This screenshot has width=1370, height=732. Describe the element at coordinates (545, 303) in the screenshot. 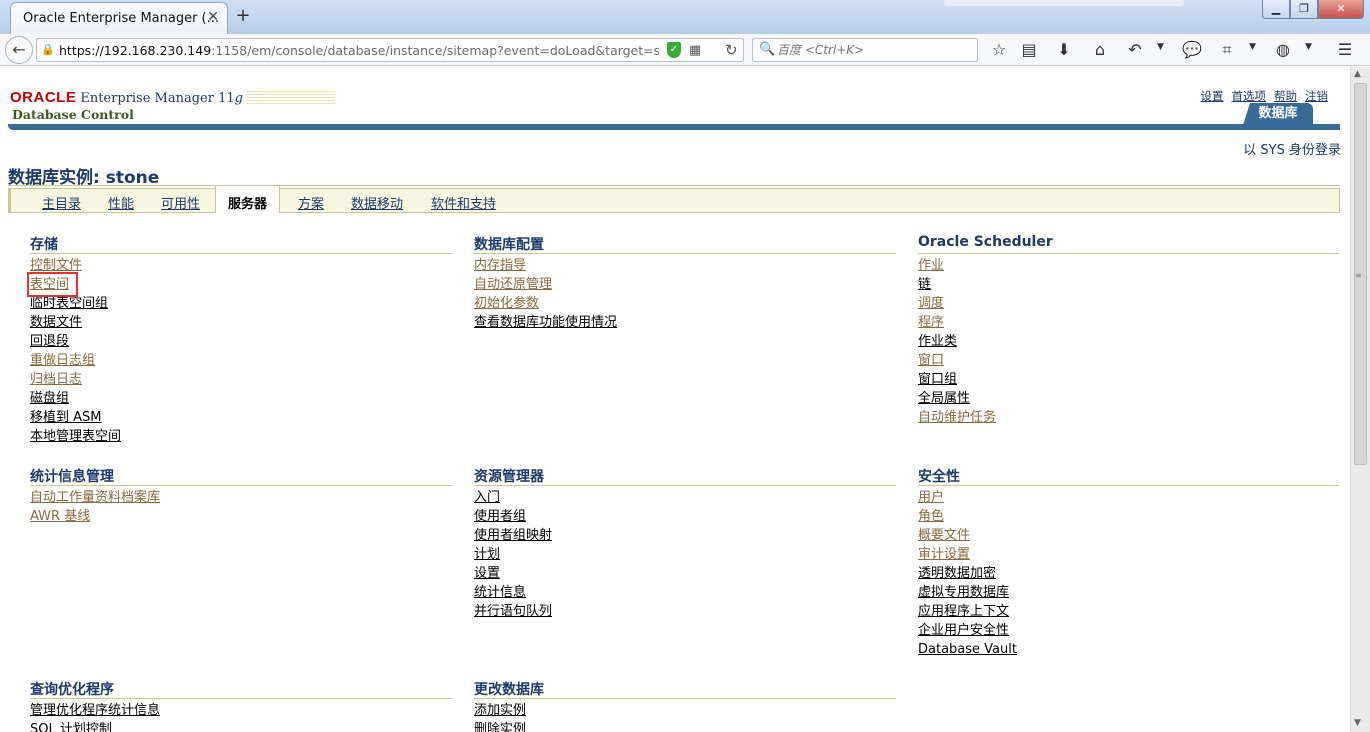

I see `sitemap-link: 初始化参数` at that location.